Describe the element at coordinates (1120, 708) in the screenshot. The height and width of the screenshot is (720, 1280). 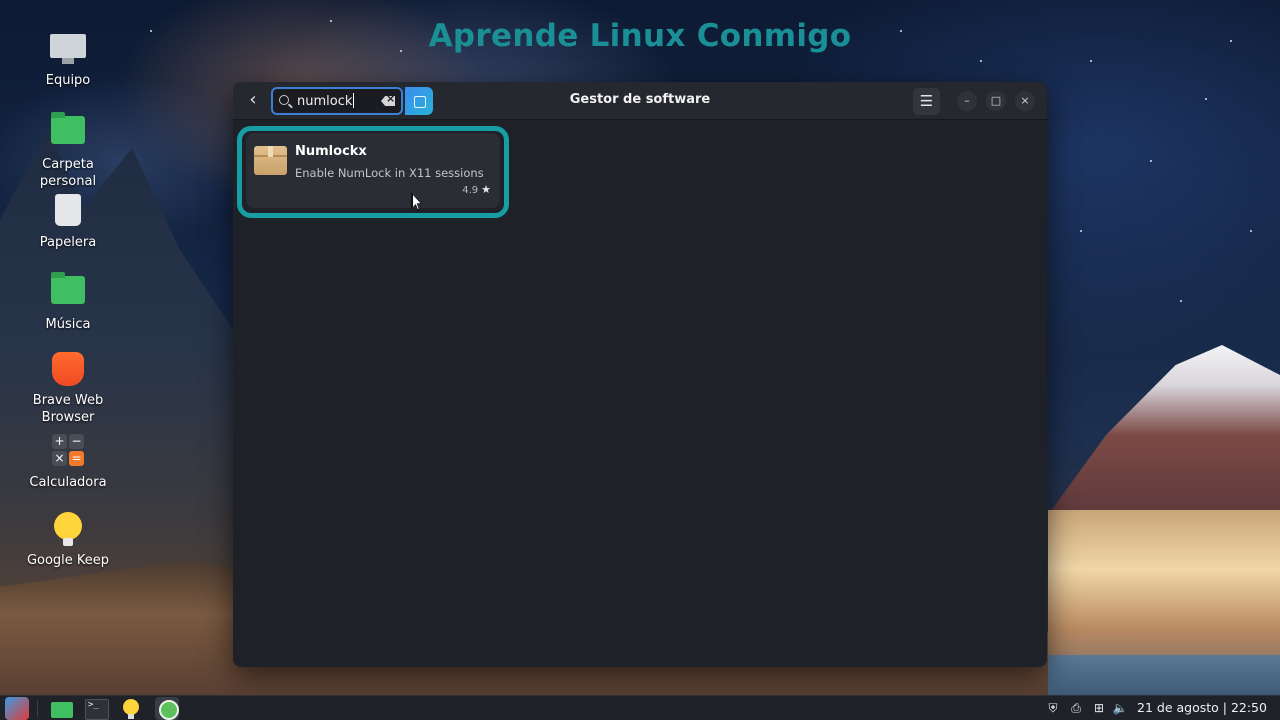
I see `volume-icon: 🔈` at that location.